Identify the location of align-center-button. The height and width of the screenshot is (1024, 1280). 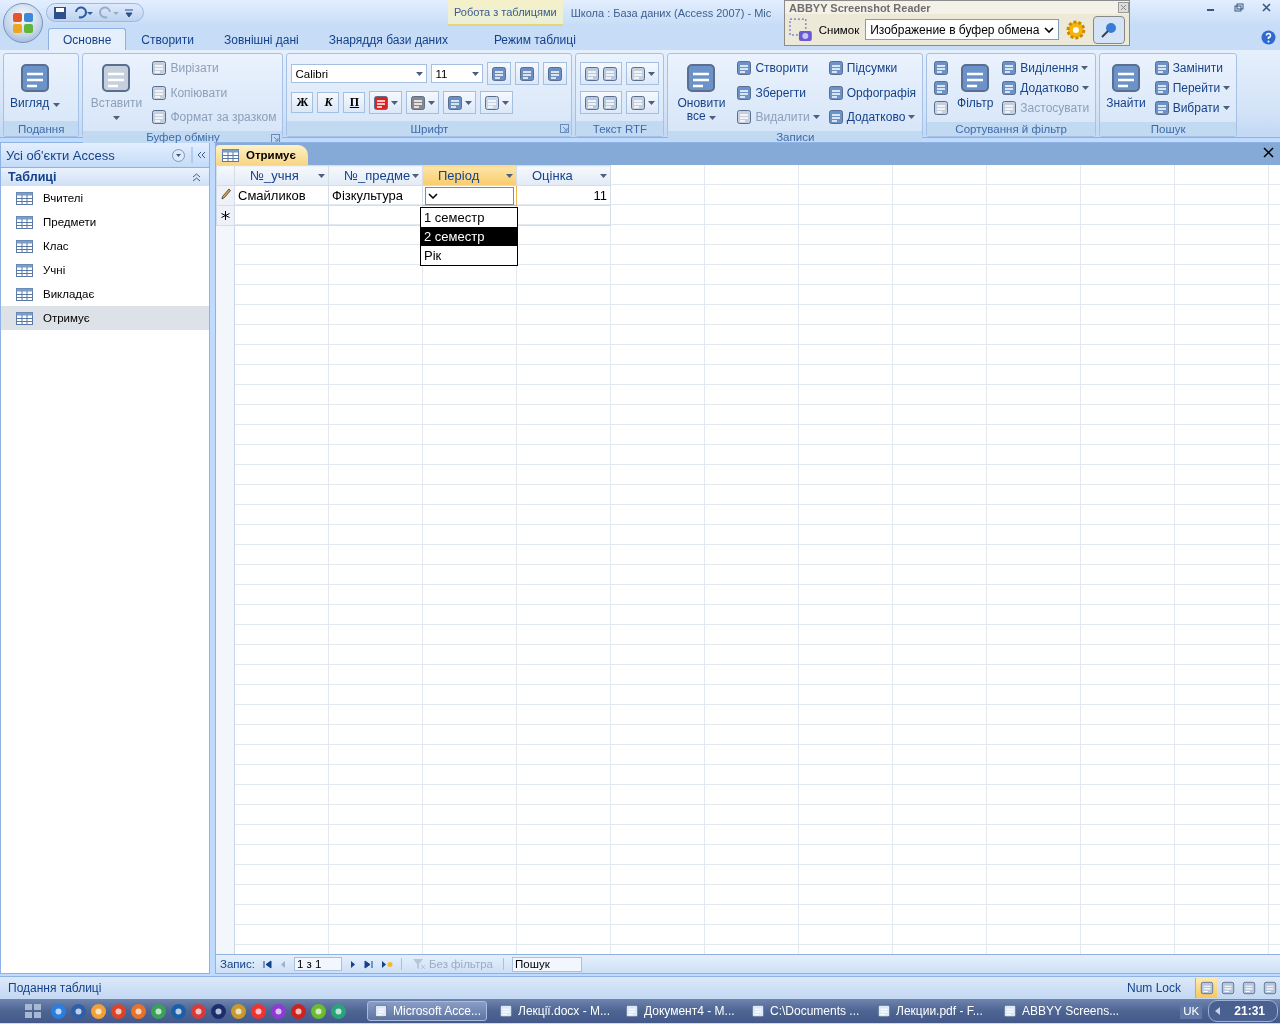
(527, 73).